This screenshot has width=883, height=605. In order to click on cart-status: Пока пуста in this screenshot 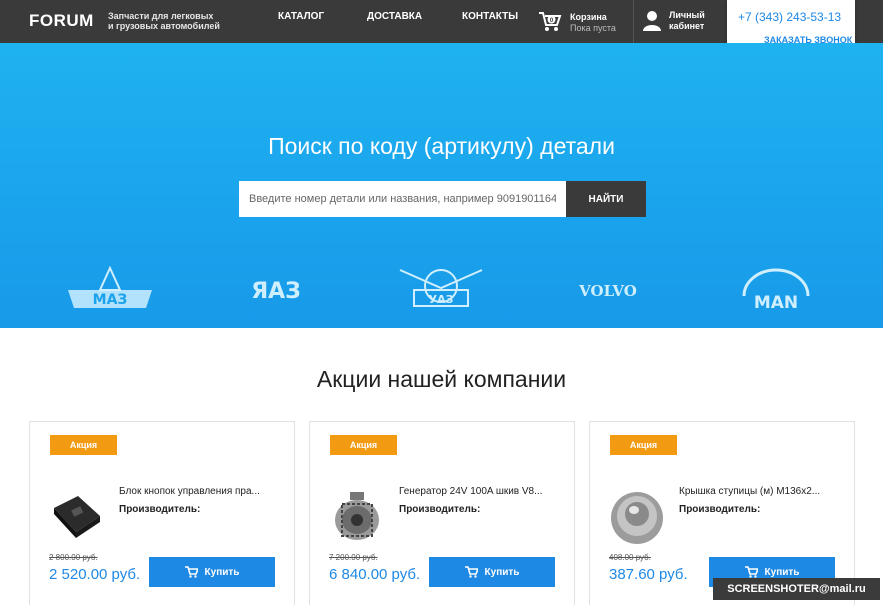, I will do `click(593, 28)`.